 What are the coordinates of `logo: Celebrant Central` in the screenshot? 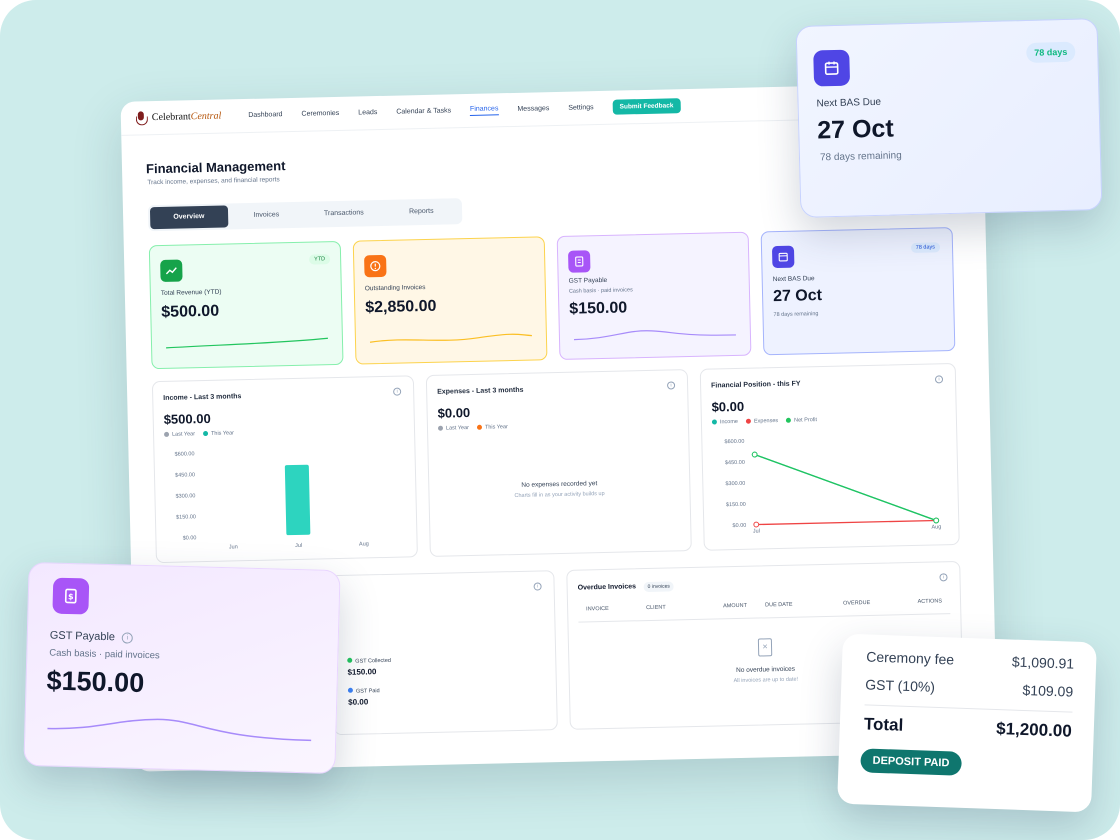 It's located at (178, 117).